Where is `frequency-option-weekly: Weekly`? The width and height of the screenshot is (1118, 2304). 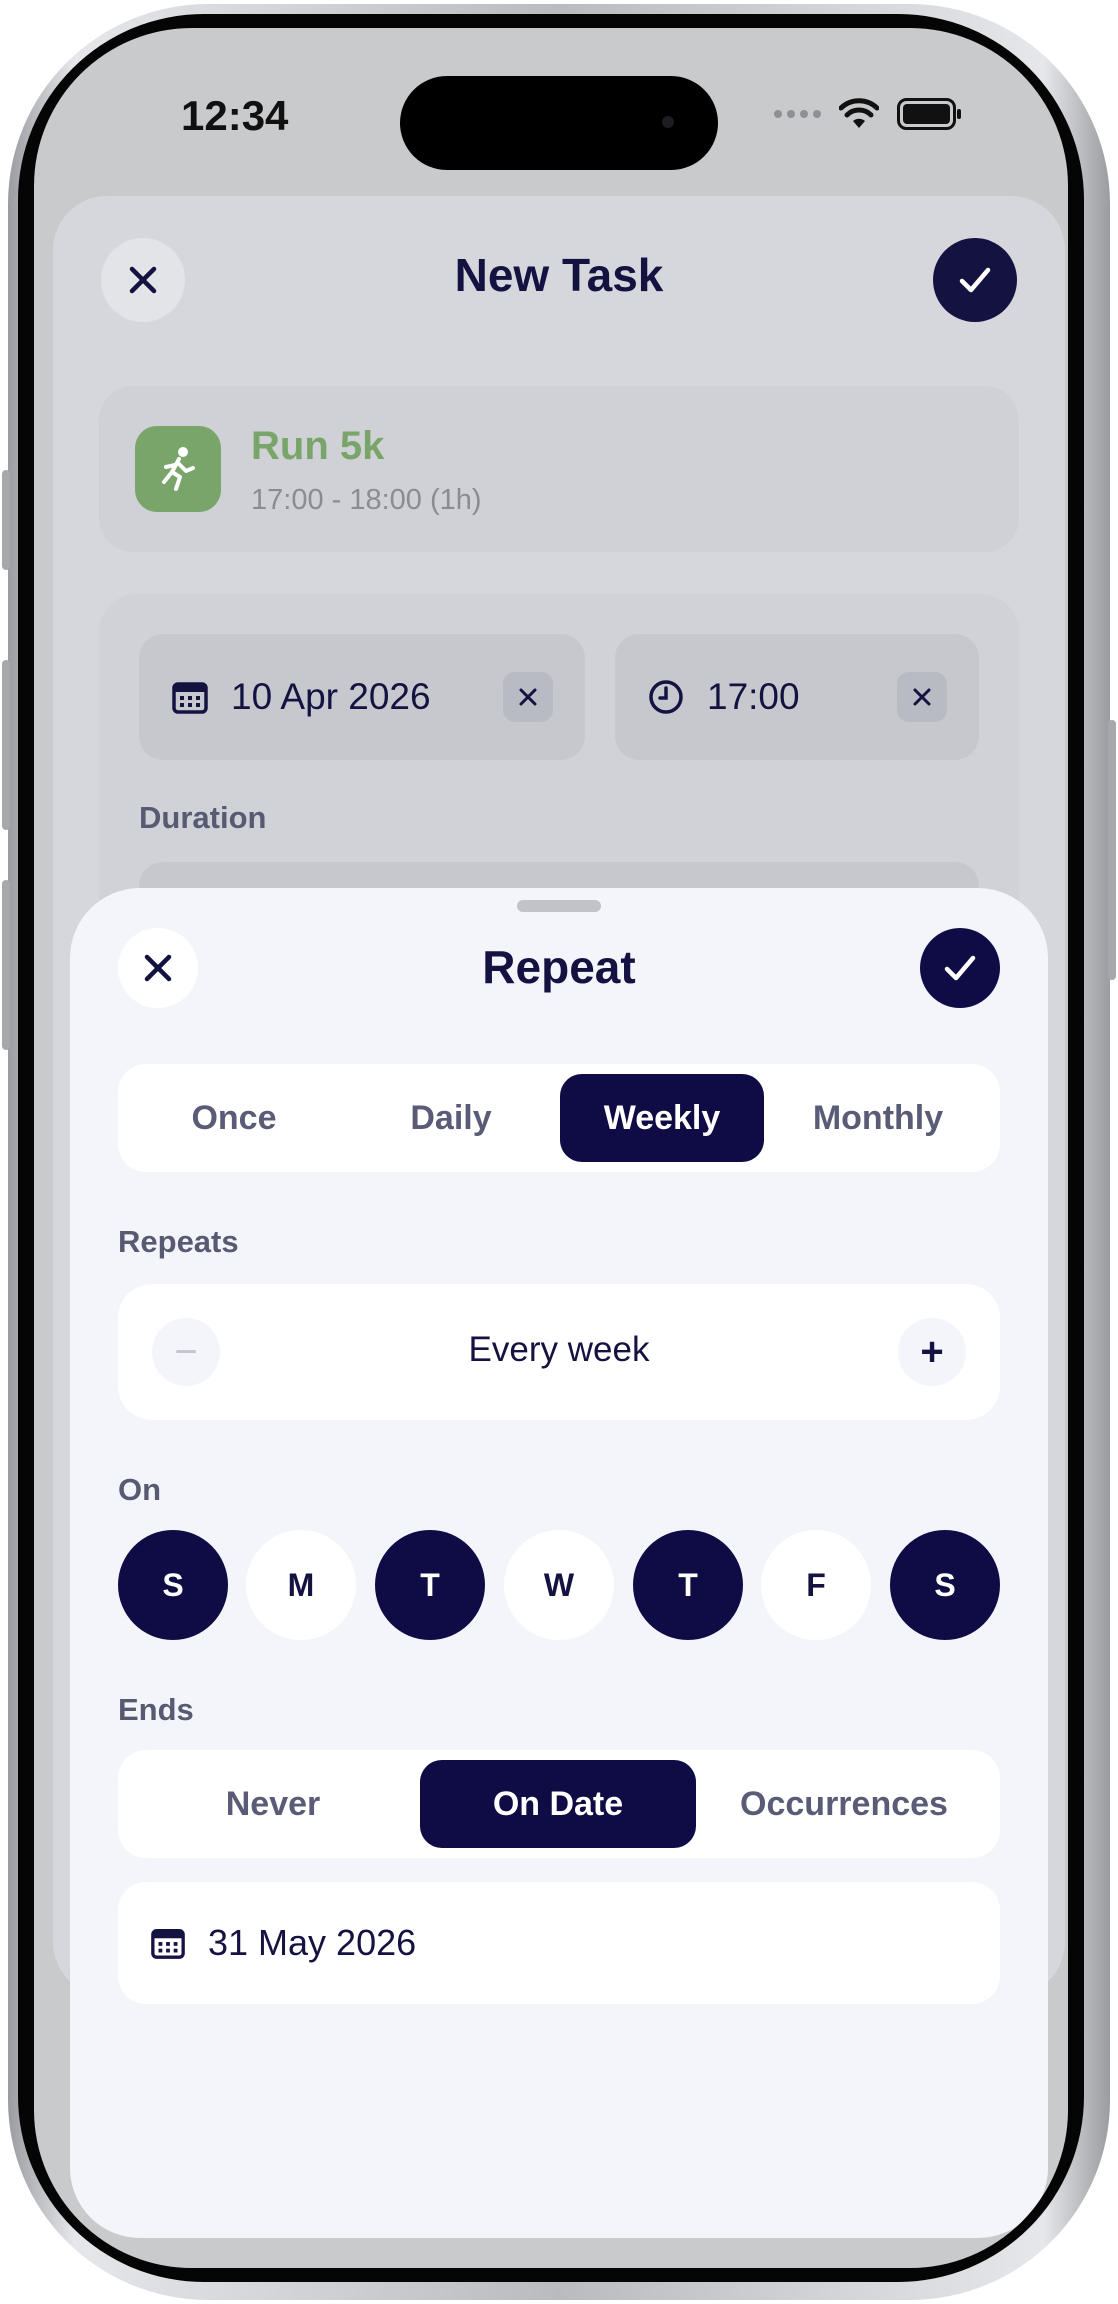
frequency-option-weekly: Weekly is located at coordinates (662, 1118).